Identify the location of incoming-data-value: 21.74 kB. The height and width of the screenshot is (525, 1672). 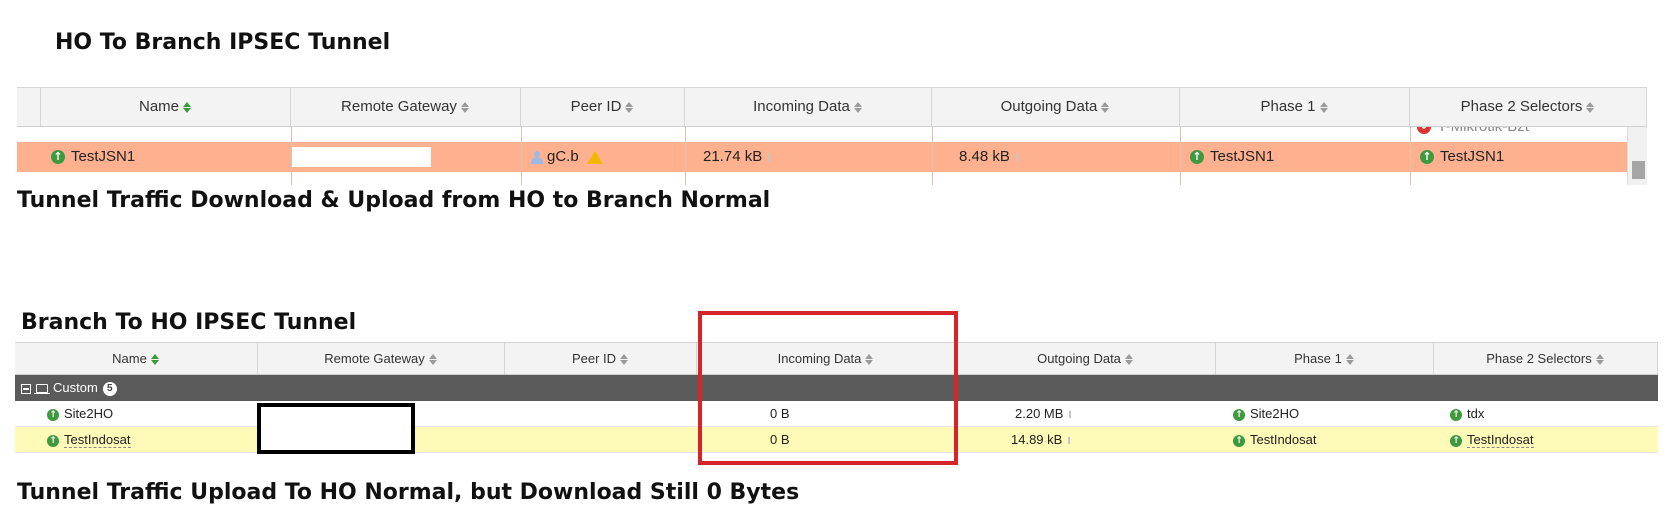
(733, 156).